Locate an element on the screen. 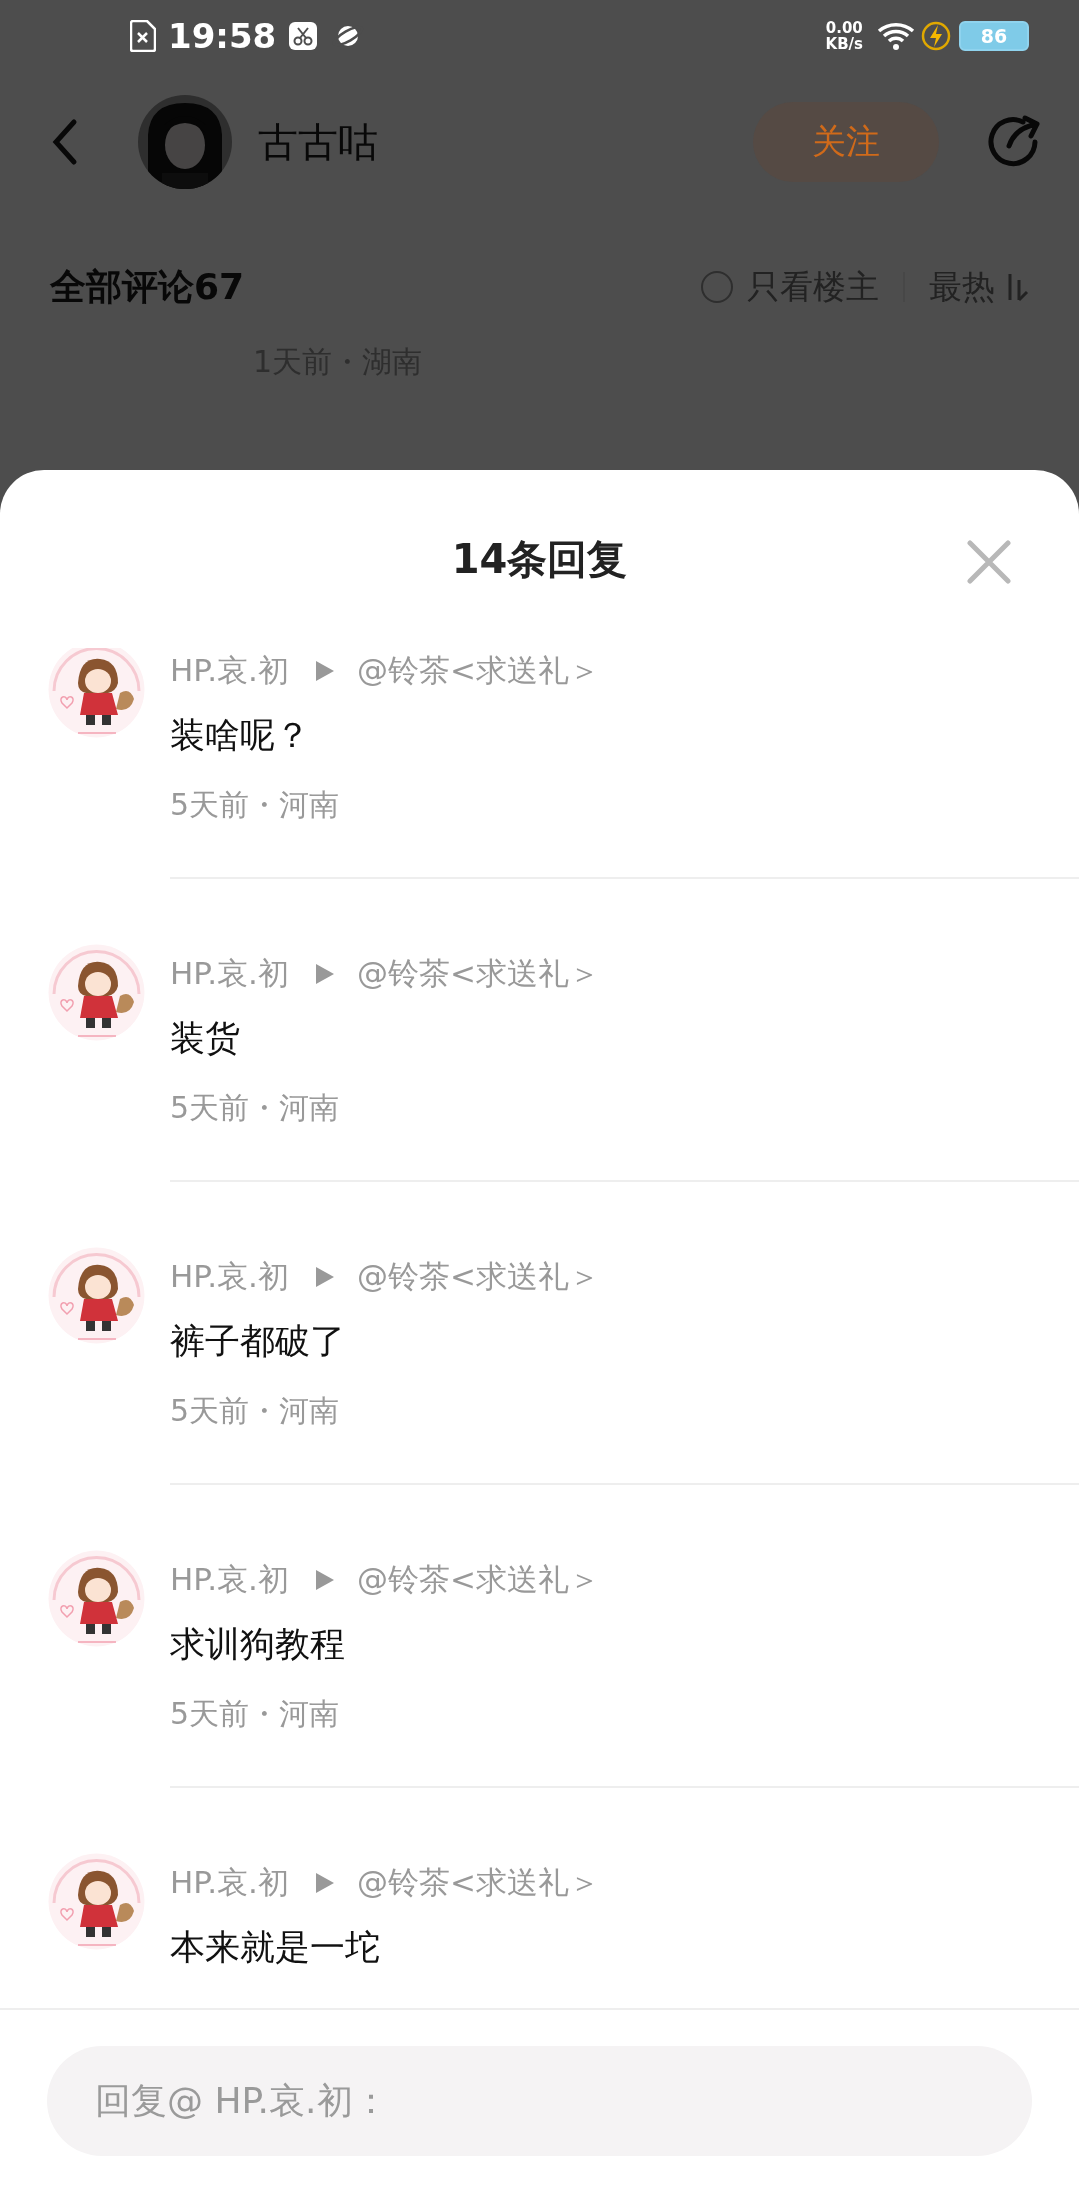 This screenshot has width=1079, height=2191. battery-icon: 86 is located at coordinates (994, 36).